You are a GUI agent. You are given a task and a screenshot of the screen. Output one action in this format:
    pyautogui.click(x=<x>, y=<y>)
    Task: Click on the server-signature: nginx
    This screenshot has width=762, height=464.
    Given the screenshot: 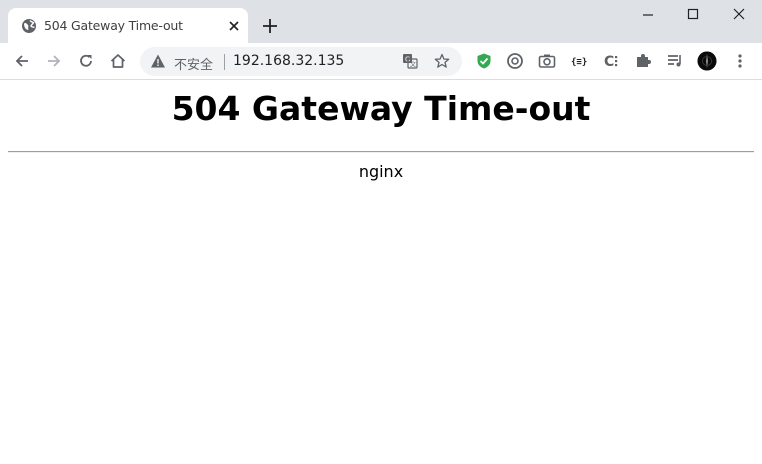 What is the action you would take?
    pyautogui.click(x=381, y=171)
    